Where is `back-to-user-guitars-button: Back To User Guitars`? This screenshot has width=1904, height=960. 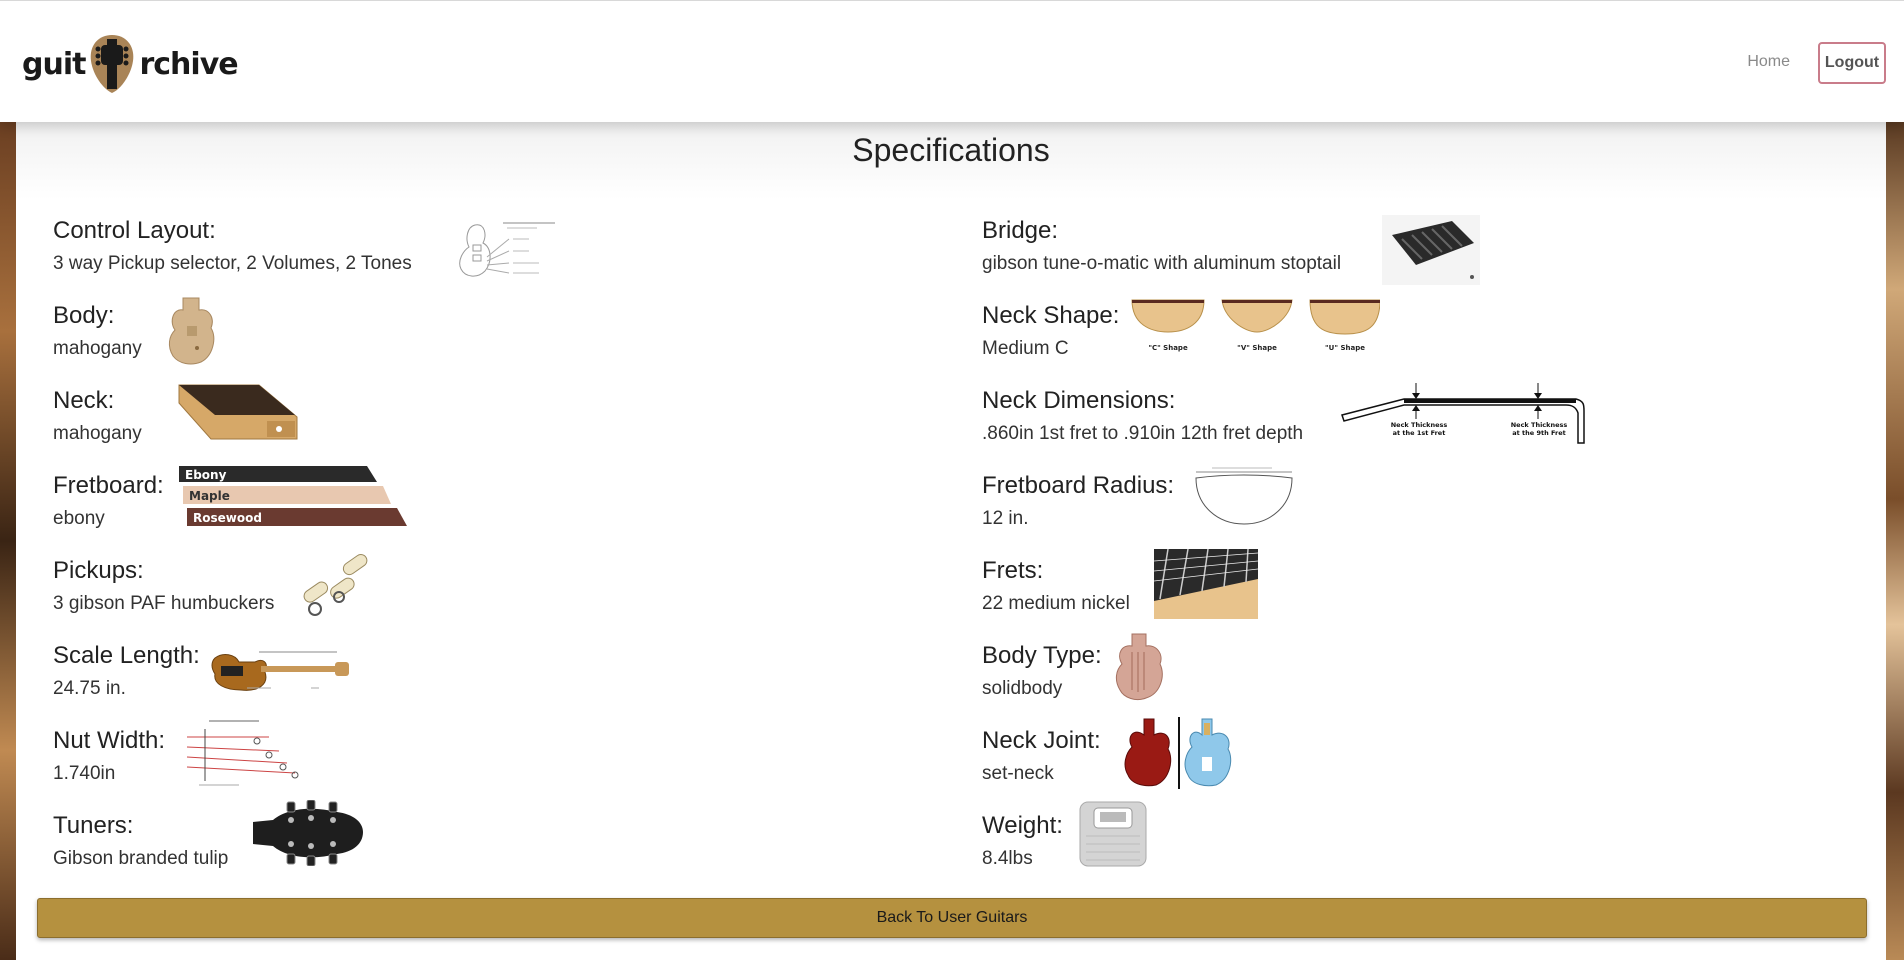 back-to-user-guitars-button: Back To User Guitars is located at coordinates (952, 918).